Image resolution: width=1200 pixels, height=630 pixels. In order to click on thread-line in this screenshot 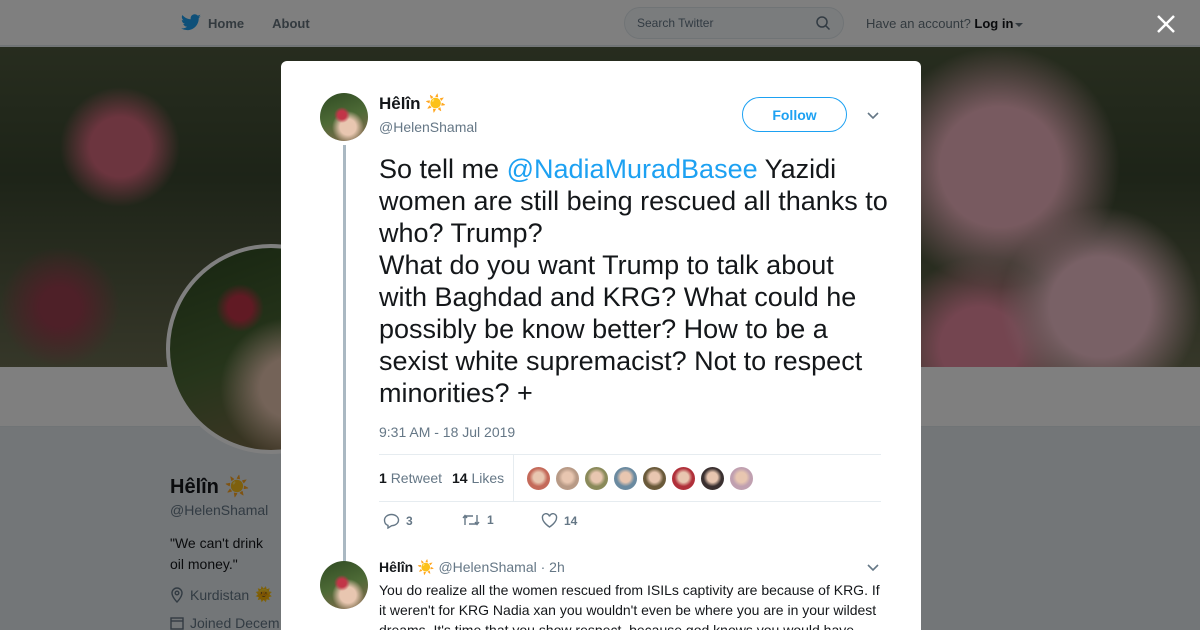, I will do `click(344, 355)`.